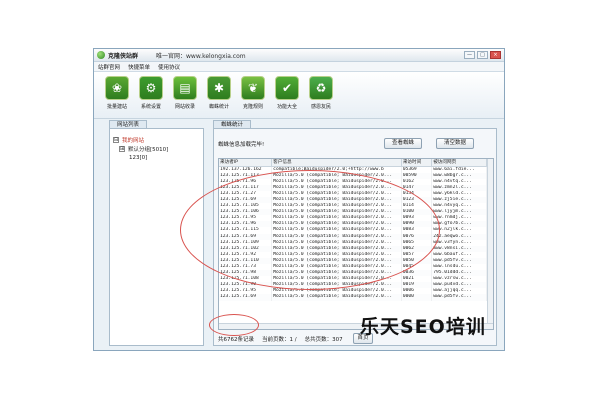 The image size is (600, 400). I want to click on table-cell: 123.125.71.69, so click(246, 297).